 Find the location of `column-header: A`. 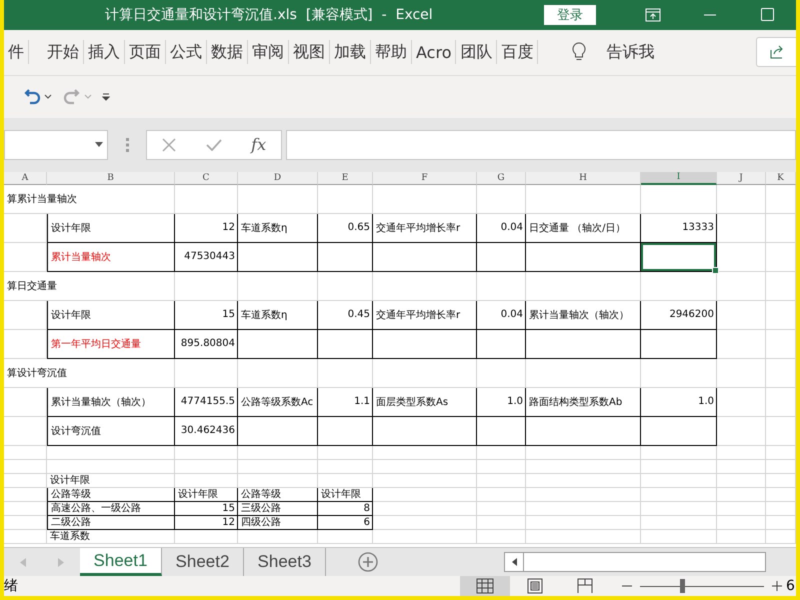

column-header: A is located at coordinates (25, 178).